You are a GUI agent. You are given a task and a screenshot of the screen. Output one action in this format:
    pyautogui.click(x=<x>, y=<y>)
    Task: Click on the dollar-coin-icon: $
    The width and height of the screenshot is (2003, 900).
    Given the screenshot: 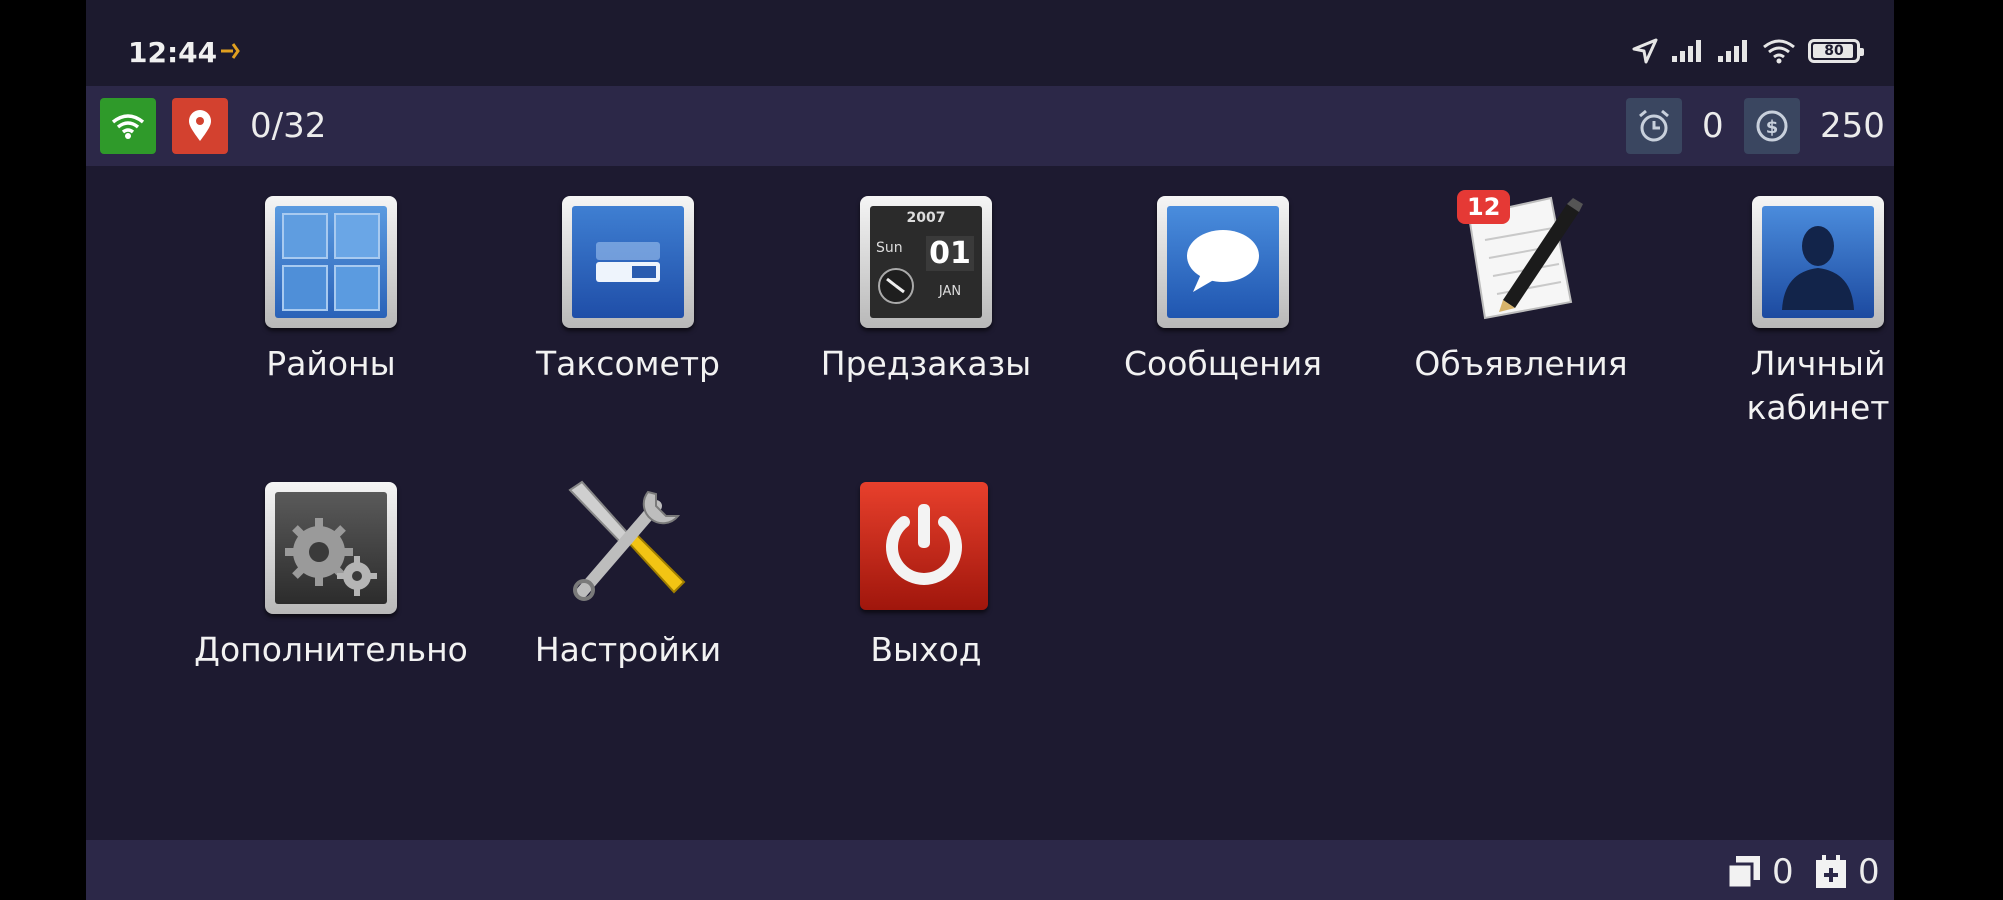 What is the action you would take?
    pyautogui.click(x=1772, y=126)
    